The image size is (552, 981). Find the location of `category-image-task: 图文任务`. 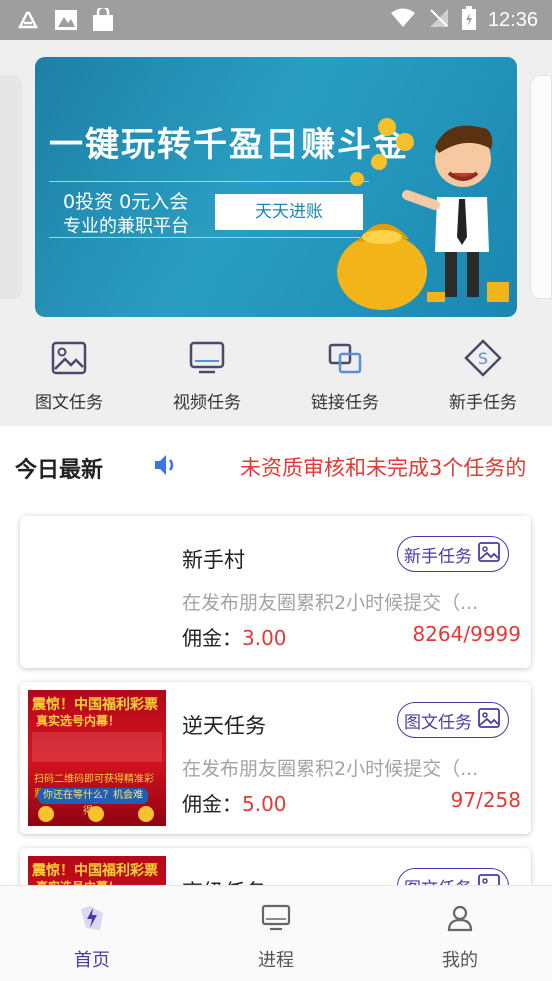

category-image-task: 图文任务 is located at coordinates (69, 377).